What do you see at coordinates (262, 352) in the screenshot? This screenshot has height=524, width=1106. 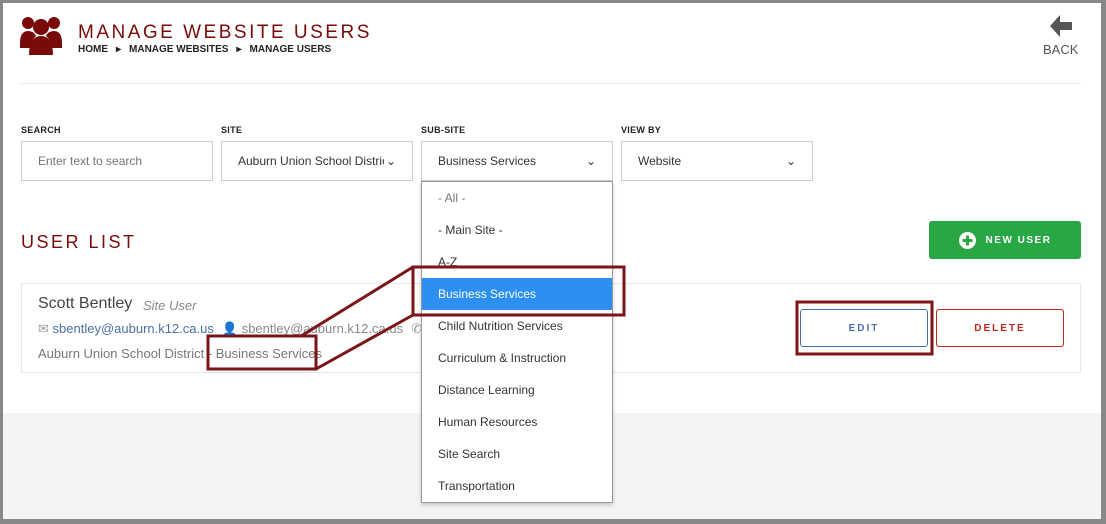 I see `annotation-box-subsite` at bounding box center [262, 352].